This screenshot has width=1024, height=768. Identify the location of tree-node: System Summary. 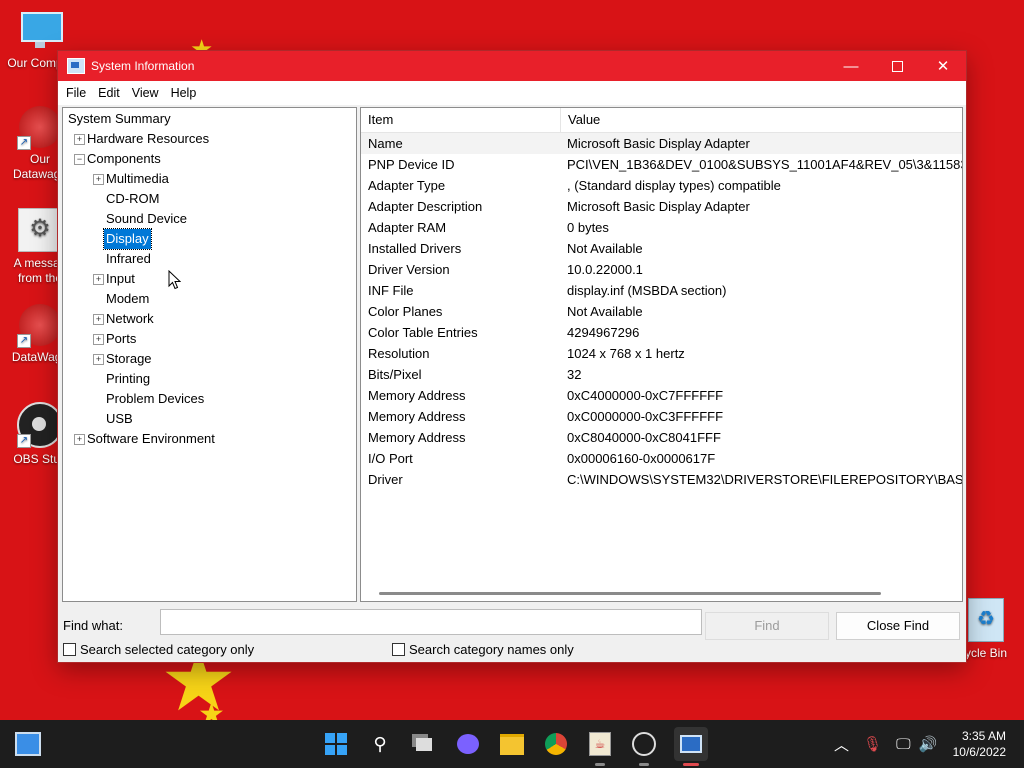
(208, 119).